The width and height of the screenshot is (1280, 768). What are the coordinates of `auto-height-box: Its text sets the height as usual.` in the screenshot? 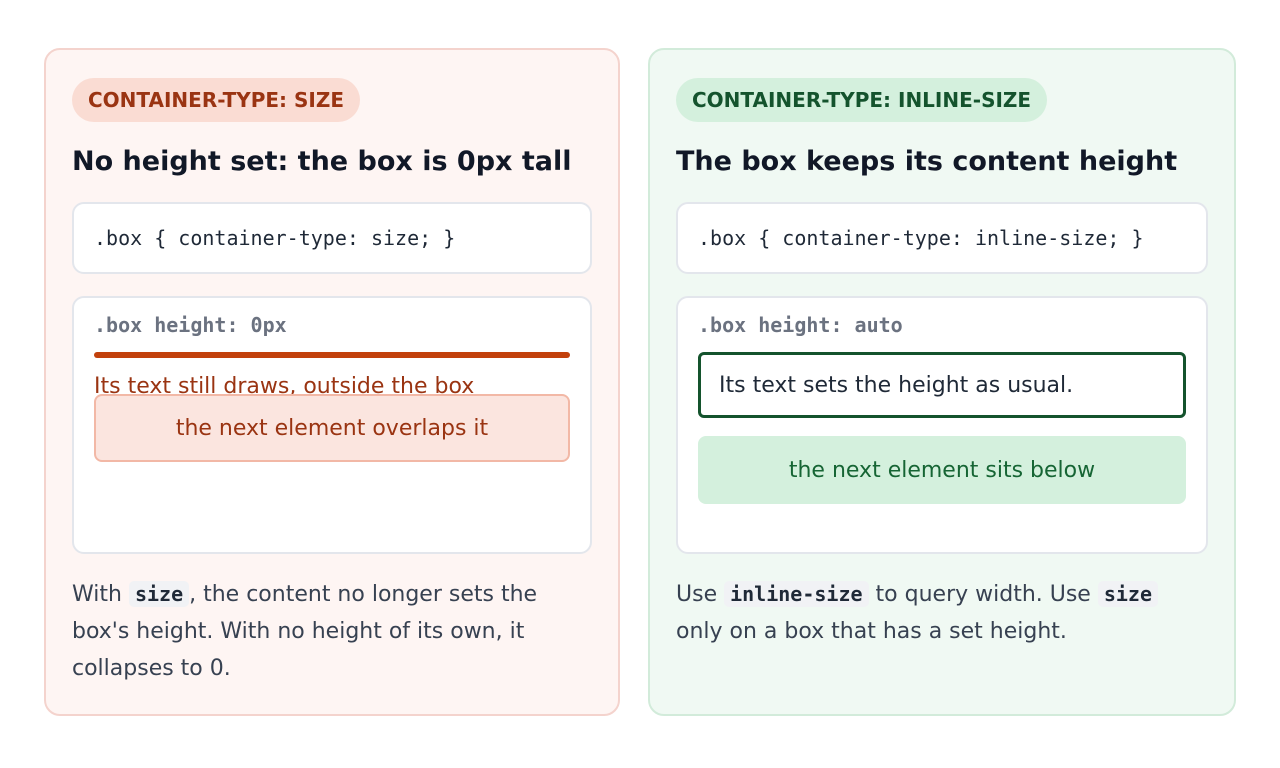 It's located at (942, 385).